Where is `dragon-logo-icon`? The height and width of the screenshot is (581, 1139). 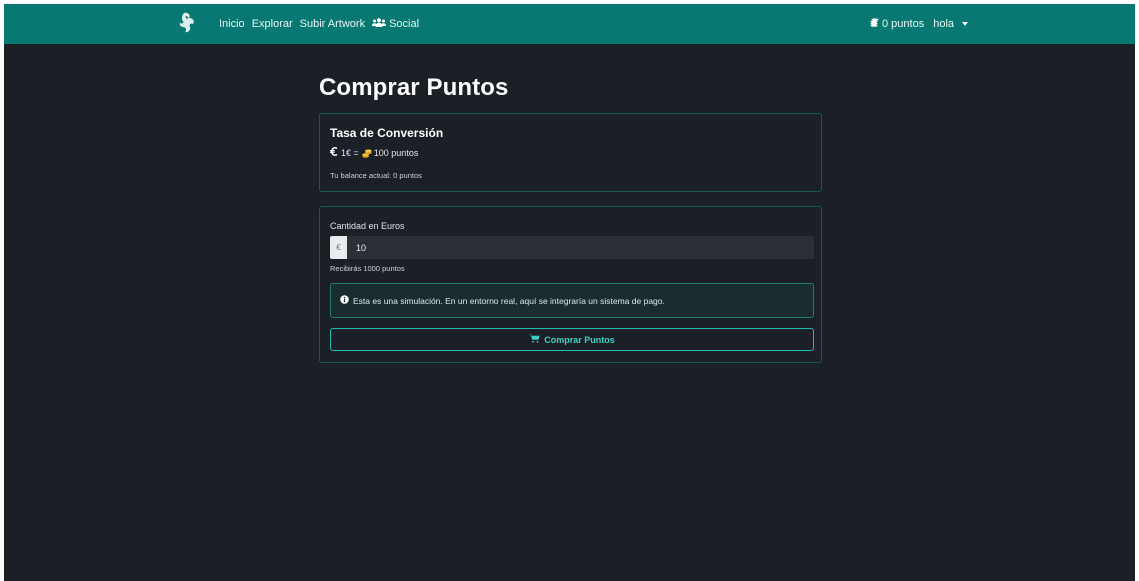
dragon-logo-icon is located at coordinates (187, 23).